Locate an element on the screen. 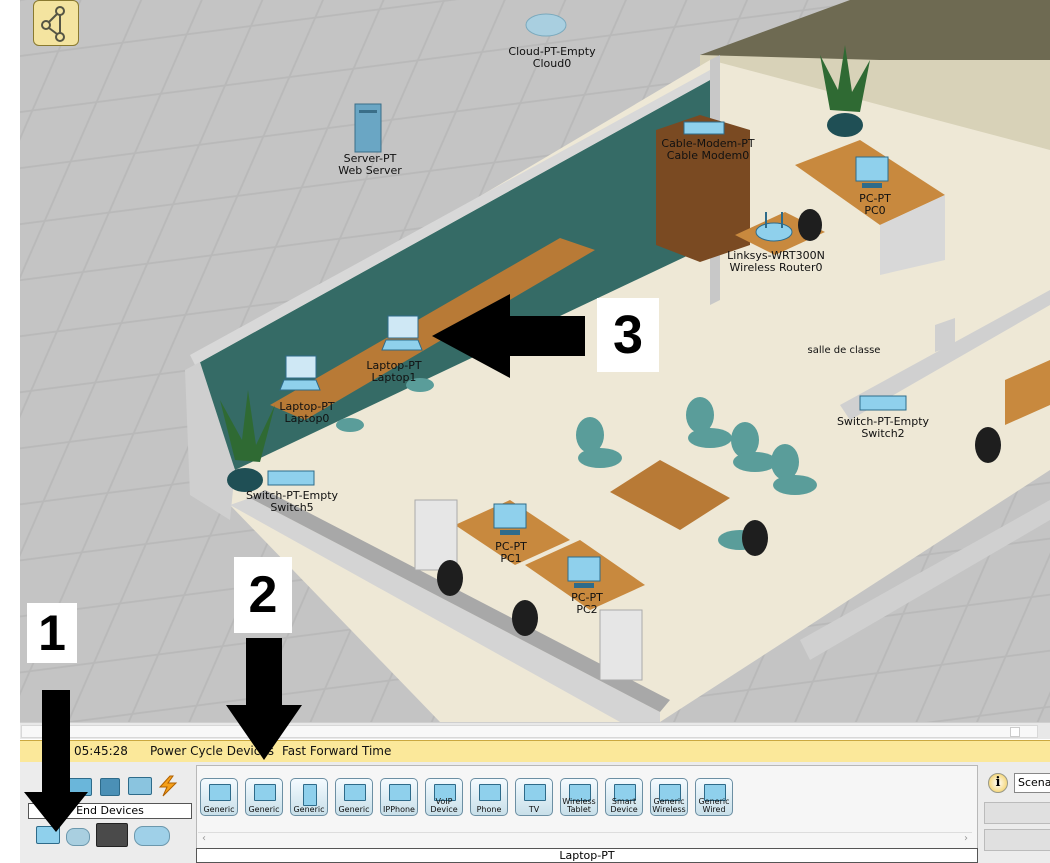 The image size is (1050, 863). scrollbar-corner is located at coordinates (1015, 732).